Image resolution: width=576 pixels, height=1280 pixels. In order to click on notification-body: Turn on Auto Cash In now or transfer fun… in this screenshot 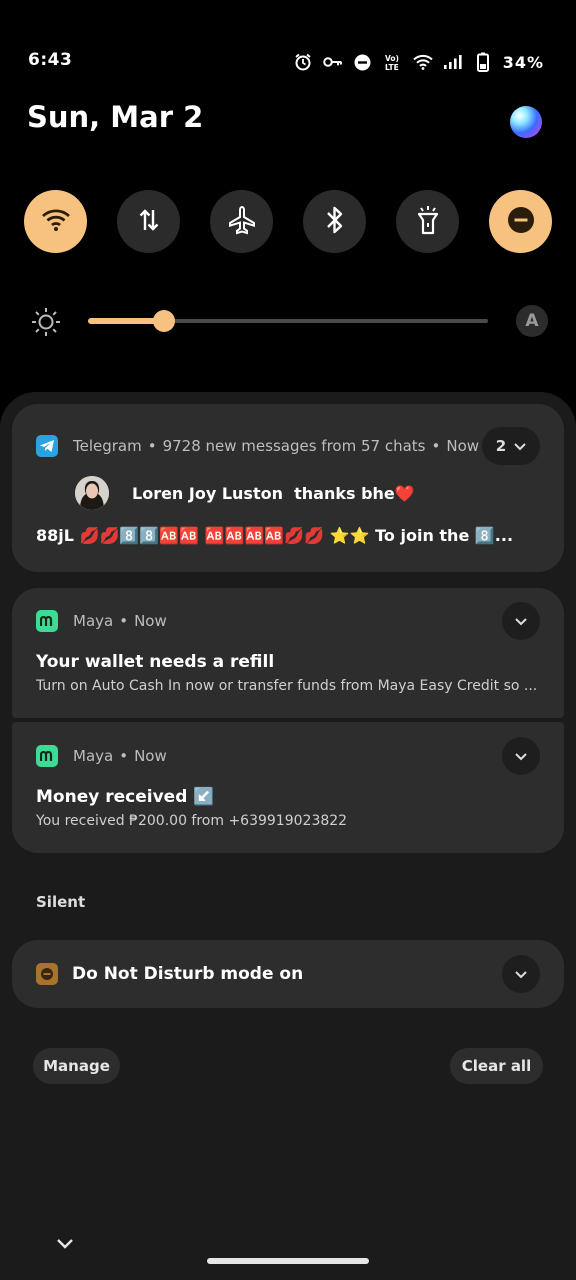, I will do `click(287, 686)`.